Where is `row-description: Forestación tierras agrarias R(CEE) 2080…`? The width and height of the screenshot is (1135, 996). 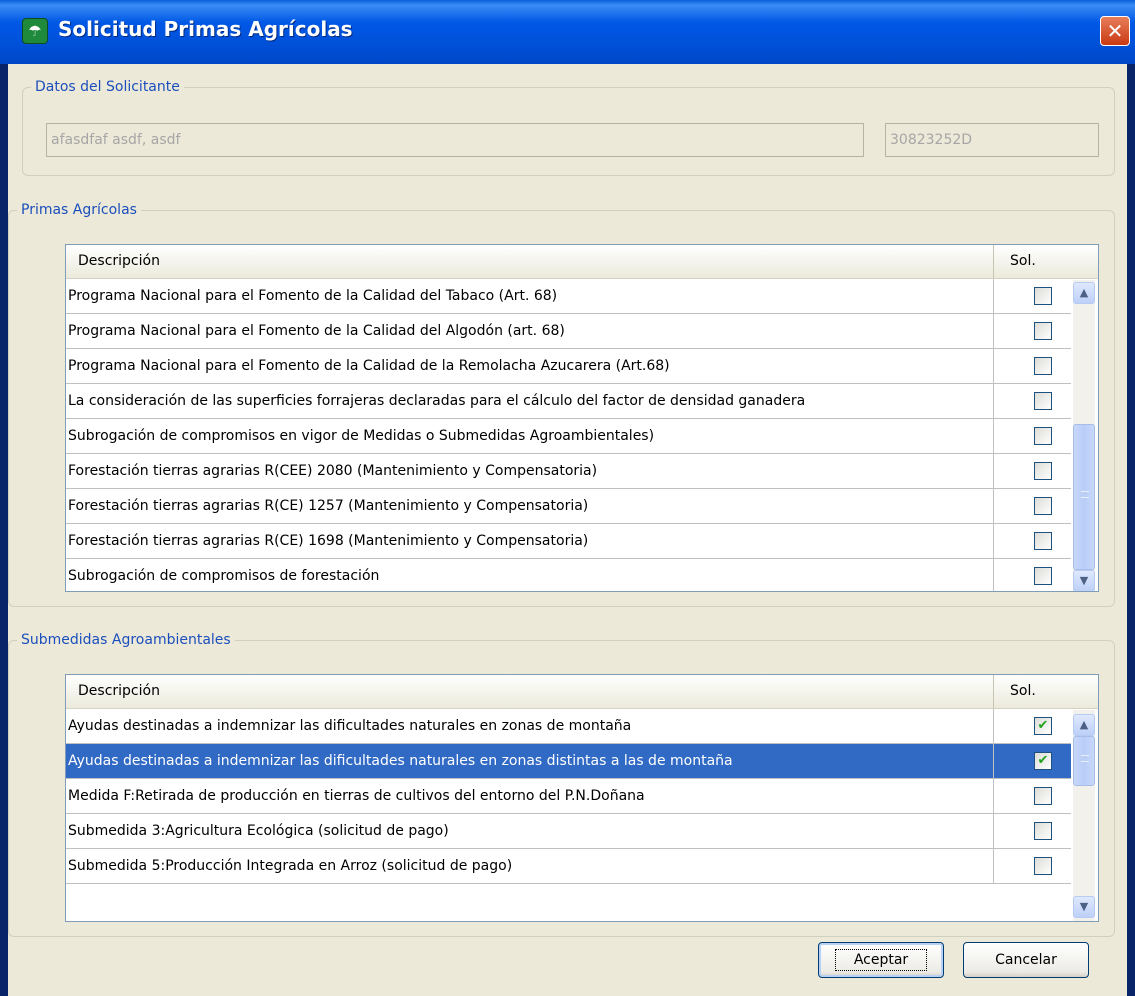 row-description: Forestación tierras agrarias R(CEE) 2080… is located at coordinates (333, 471).